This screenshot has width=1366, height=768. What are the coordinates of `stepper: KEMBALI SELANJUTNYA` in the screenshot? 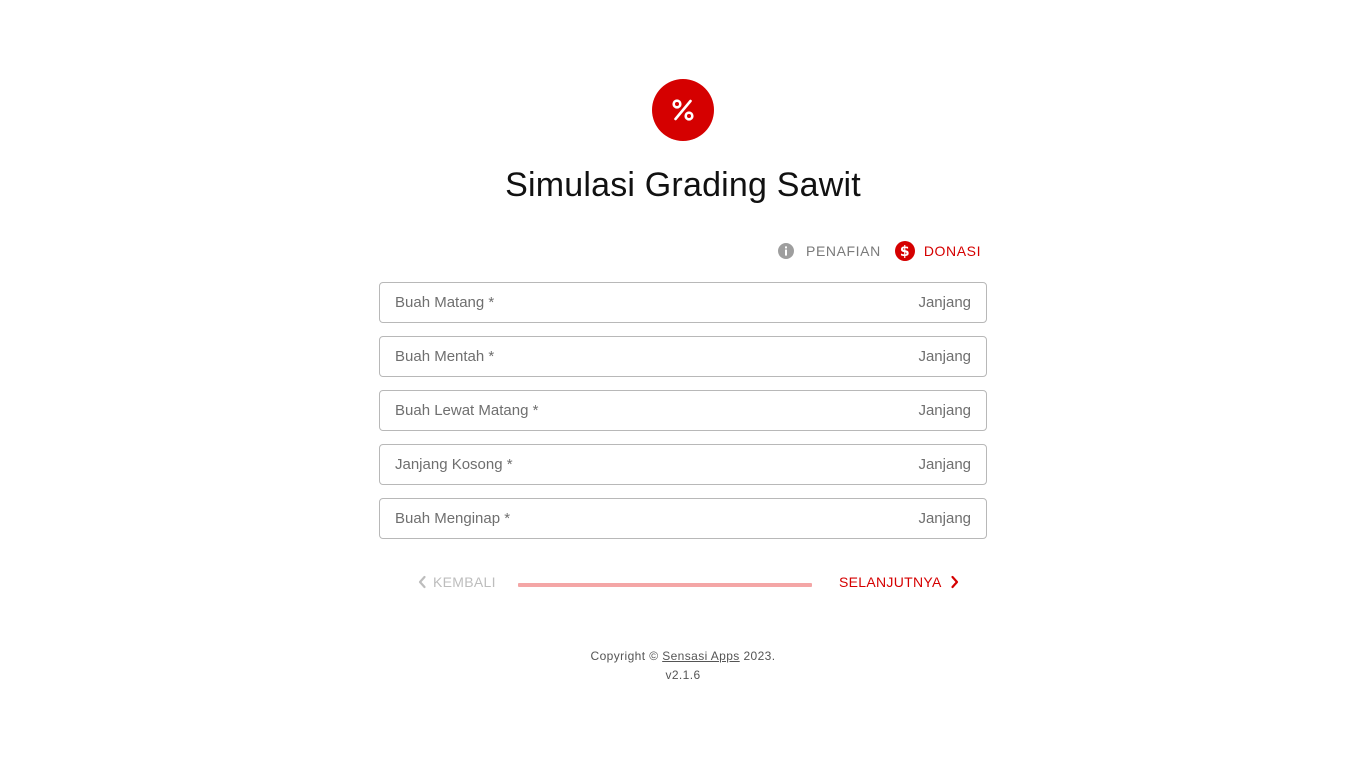 It's located at (683, 585).